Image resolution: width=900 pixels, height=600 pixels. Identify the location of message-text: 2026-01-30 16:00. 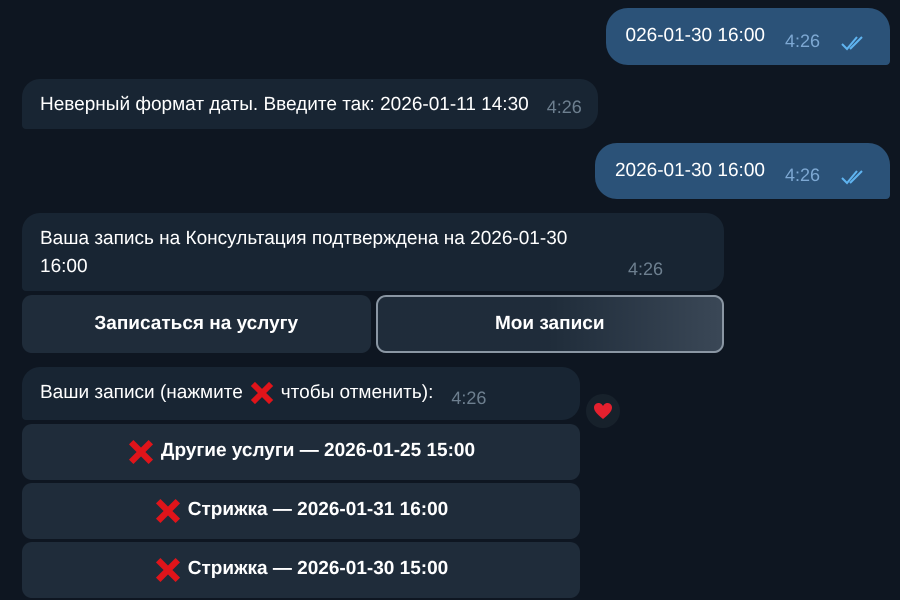
(689, 170).